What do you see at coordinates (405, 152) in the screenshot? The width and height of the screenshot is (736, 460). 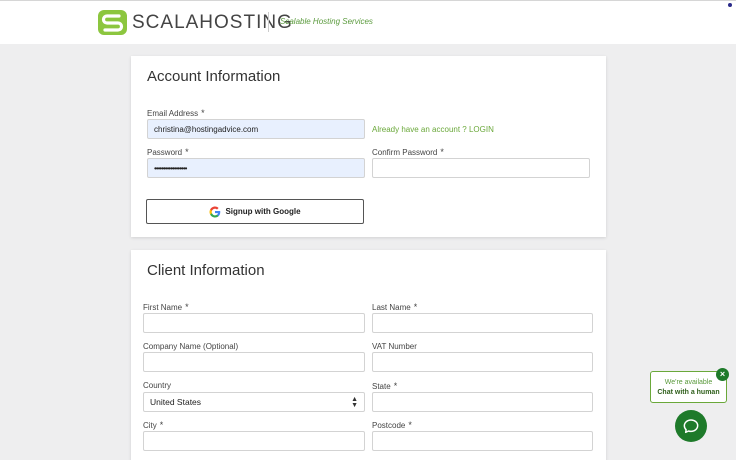 I see `confirm-password-label-text: Confirm Password` at bounding box center [405, 152].